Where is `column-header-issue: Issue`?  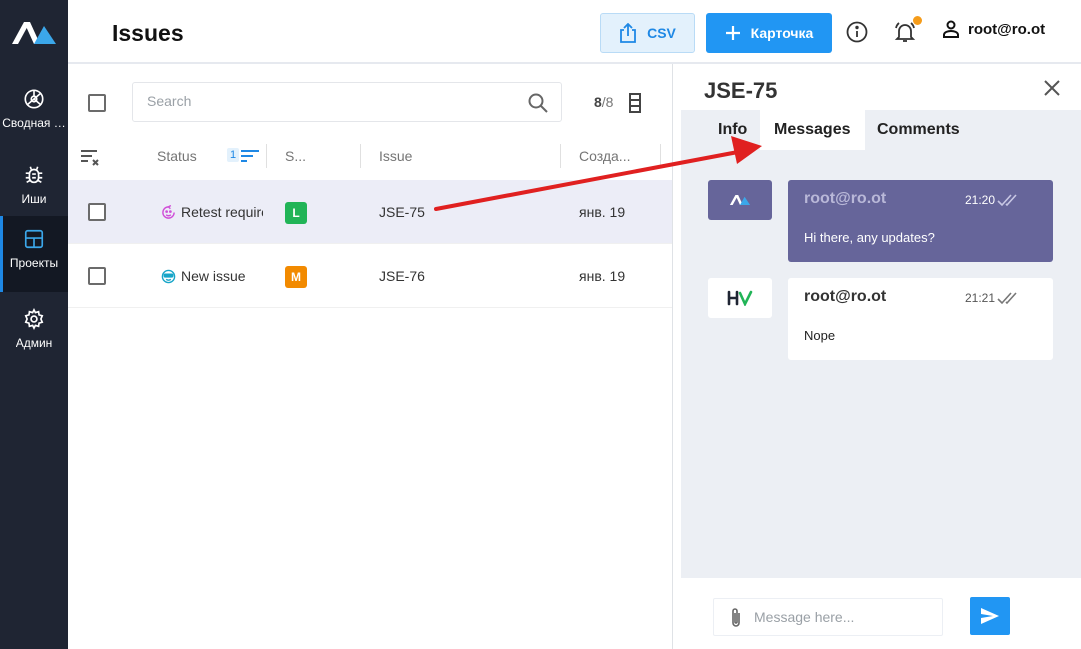
column-header-issue: Issue is located at coordinates (395, 156).